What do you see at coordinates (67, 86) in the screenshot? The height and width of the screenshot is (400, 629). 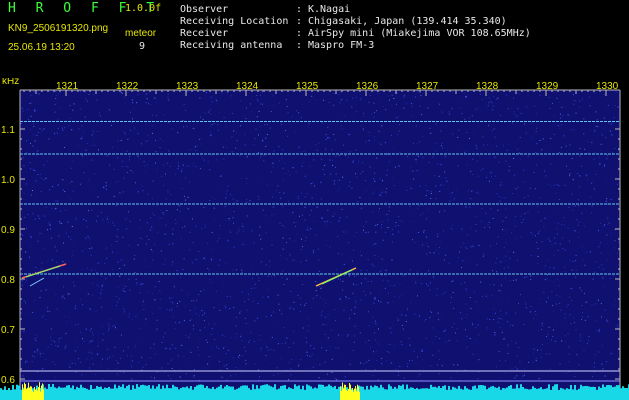 I see `x-tick-label: 1321` at bounding box center [67, 86].